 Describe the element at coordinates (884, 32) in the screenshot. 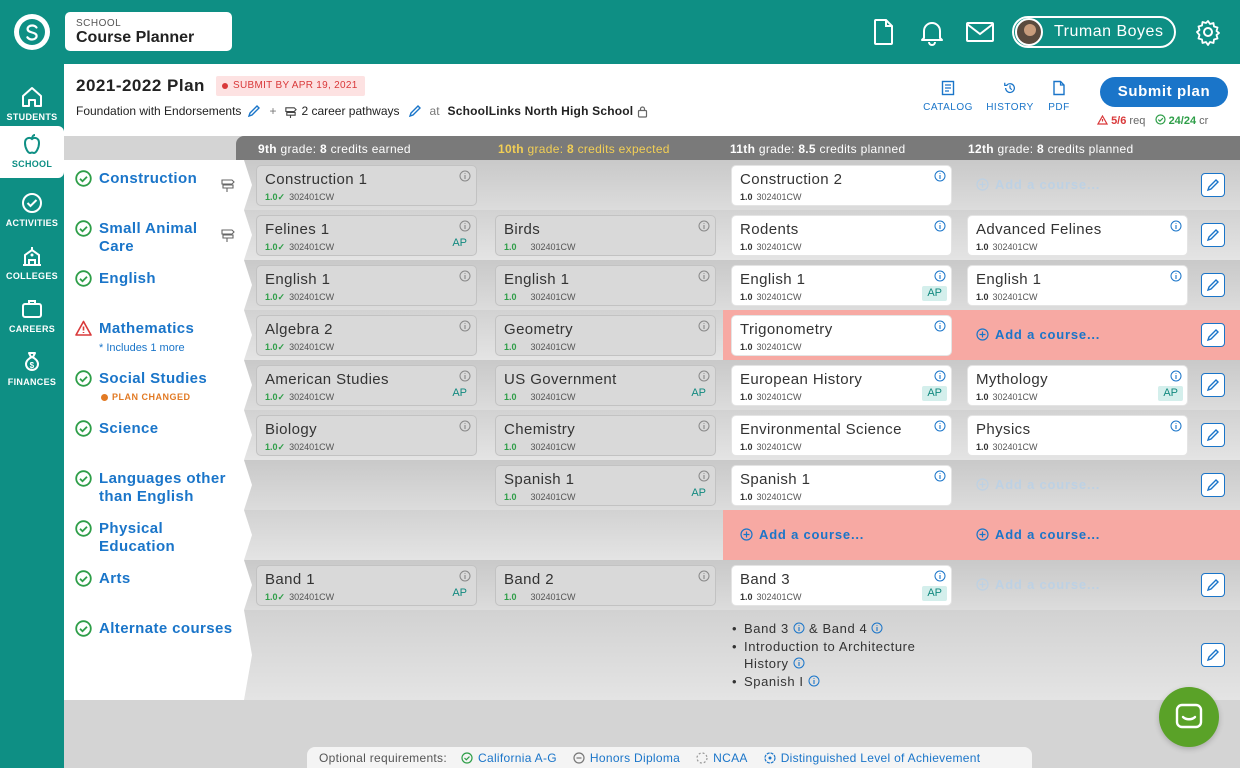

I see `document-icon` at that location.